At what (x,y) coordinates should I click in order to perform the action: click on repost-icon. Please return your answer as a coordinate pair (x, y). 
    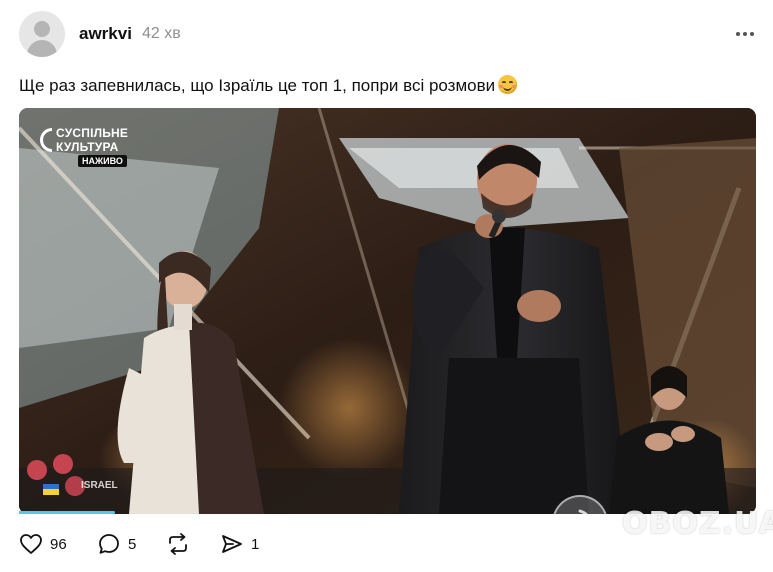
    Looking at the image, I should click on (178, 544).